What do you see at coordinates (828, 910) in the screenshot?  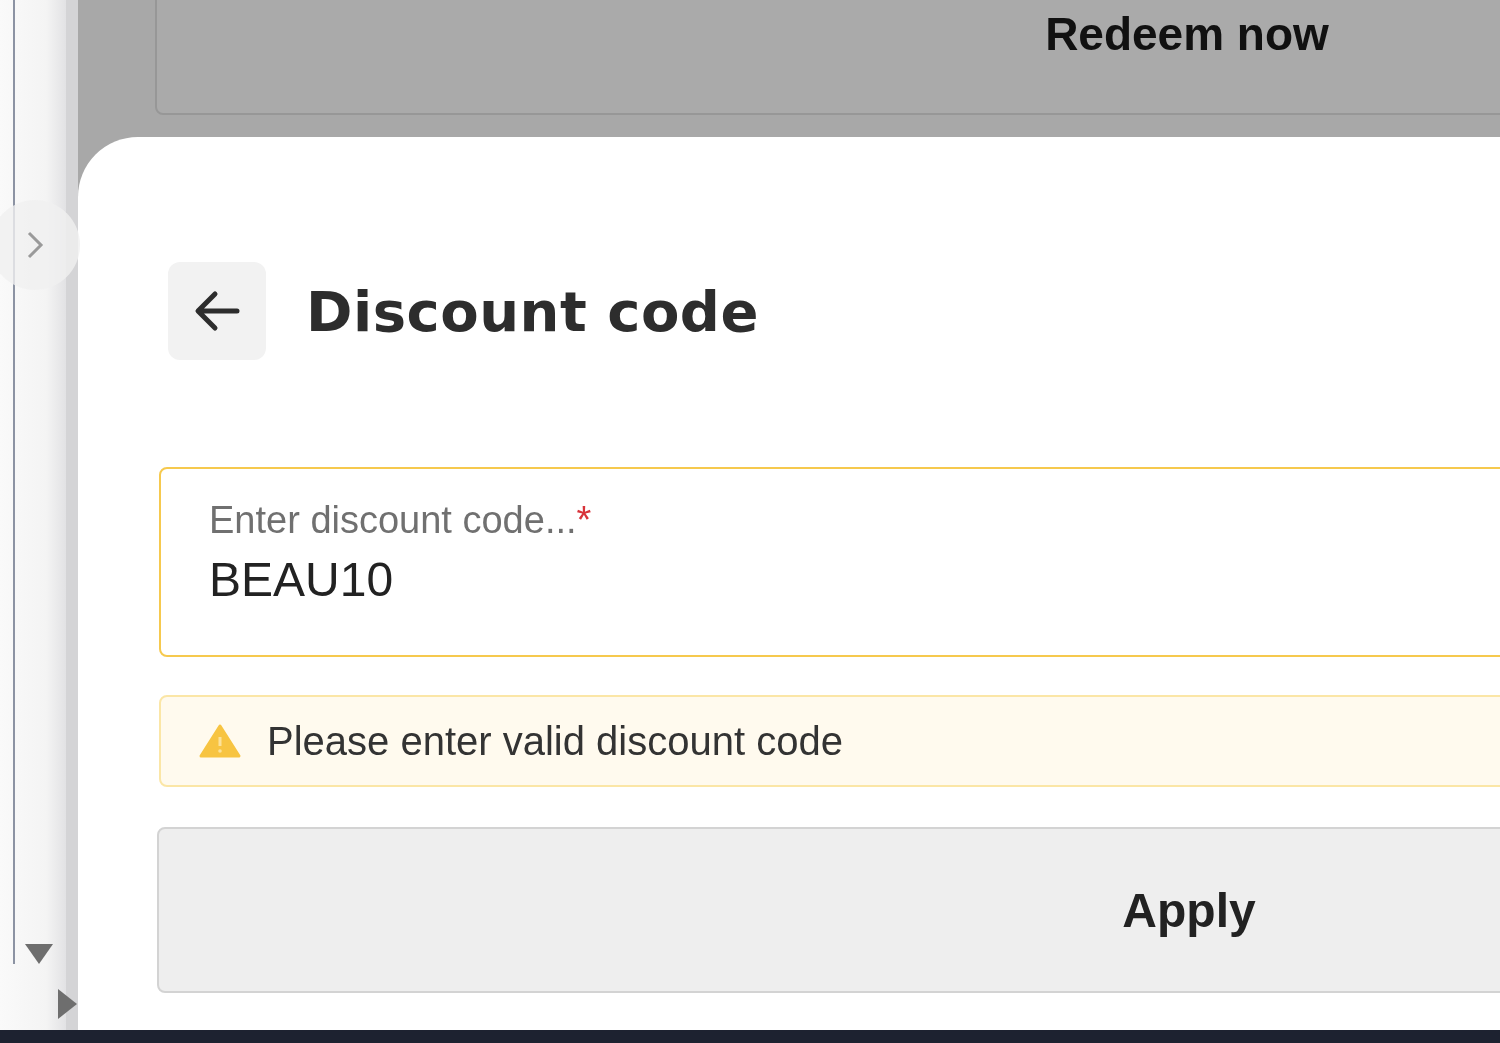 I see `apply-button: Apply` at bounding box center [828, 910].